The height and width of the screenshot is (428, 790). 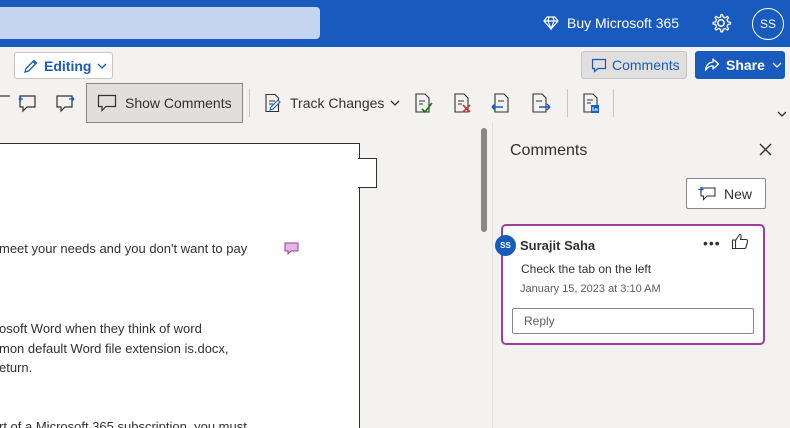 I want to click on track-changes-button: Track Changes, so click(x=331, y=103).